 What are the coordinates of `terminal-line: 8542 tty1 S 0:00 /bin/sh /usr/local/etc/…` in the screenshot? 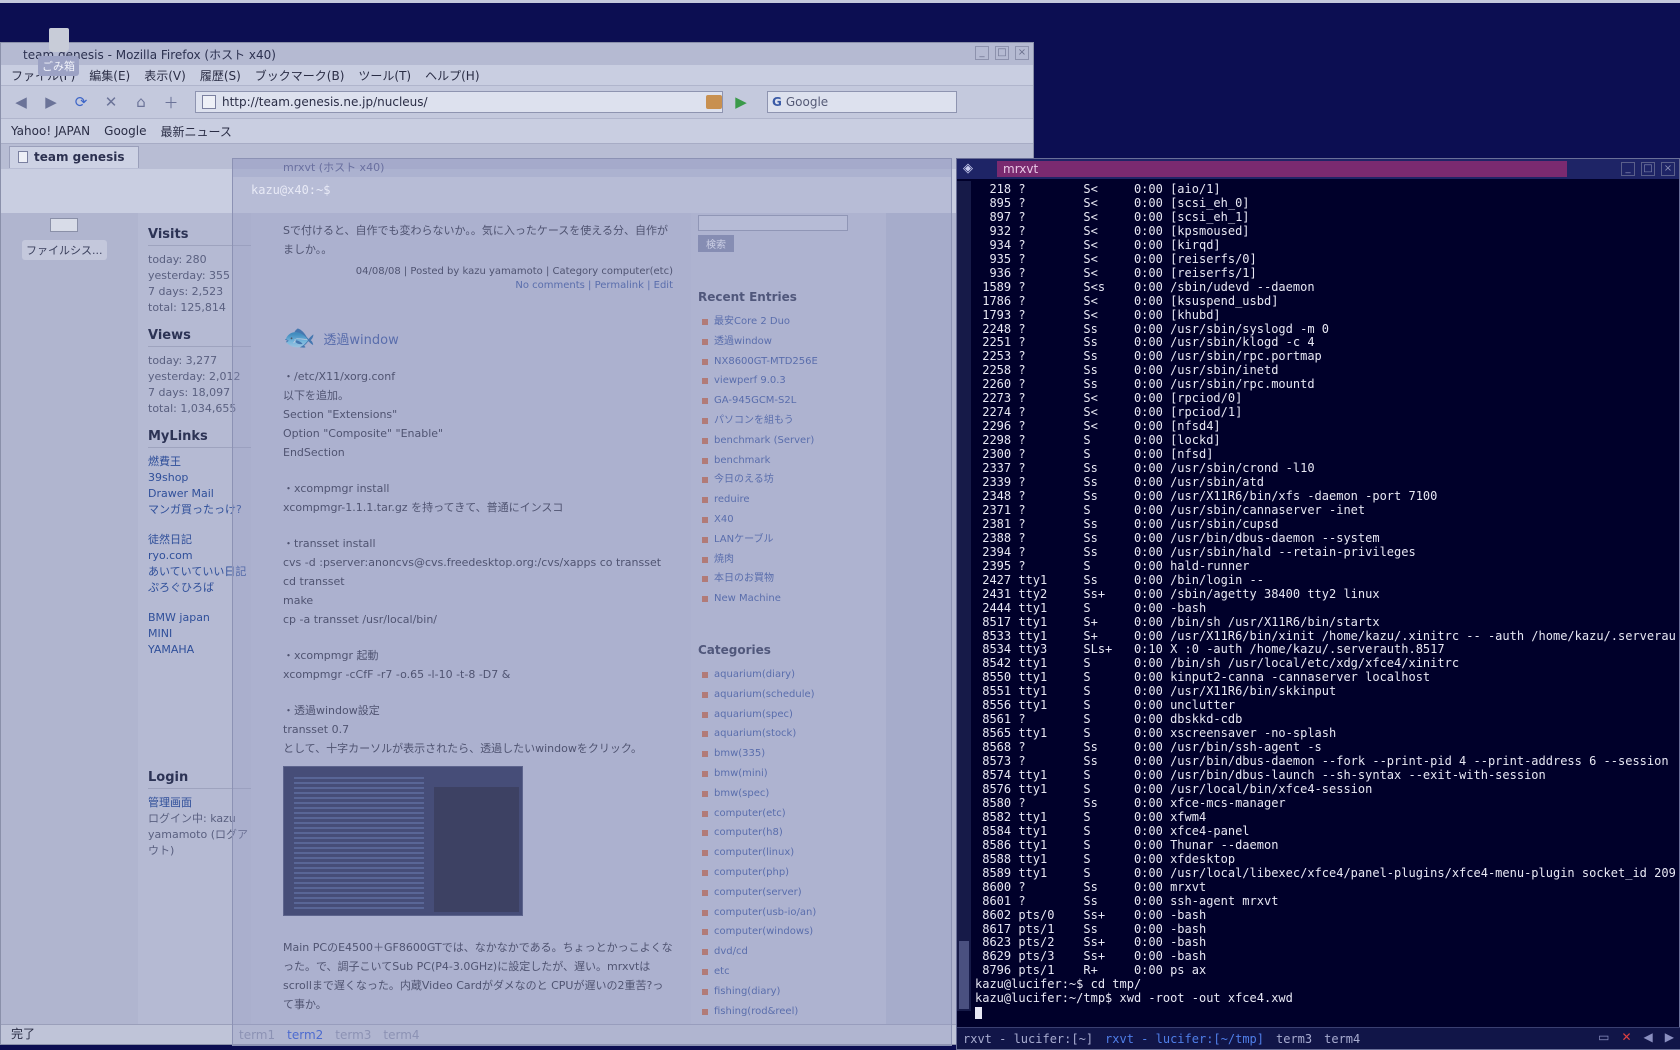 It's located at (1217, 663).